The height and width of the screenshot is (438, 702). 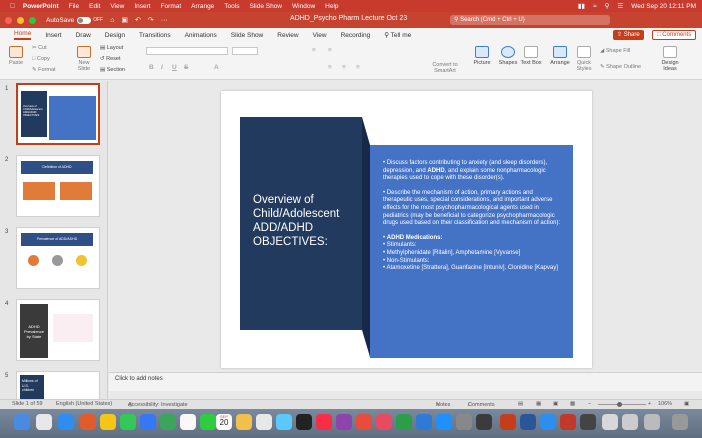 What do you see at coordinates (44, 422) in the screenshot?
I see `launchpad-icon` at bounding box center [44, 422].